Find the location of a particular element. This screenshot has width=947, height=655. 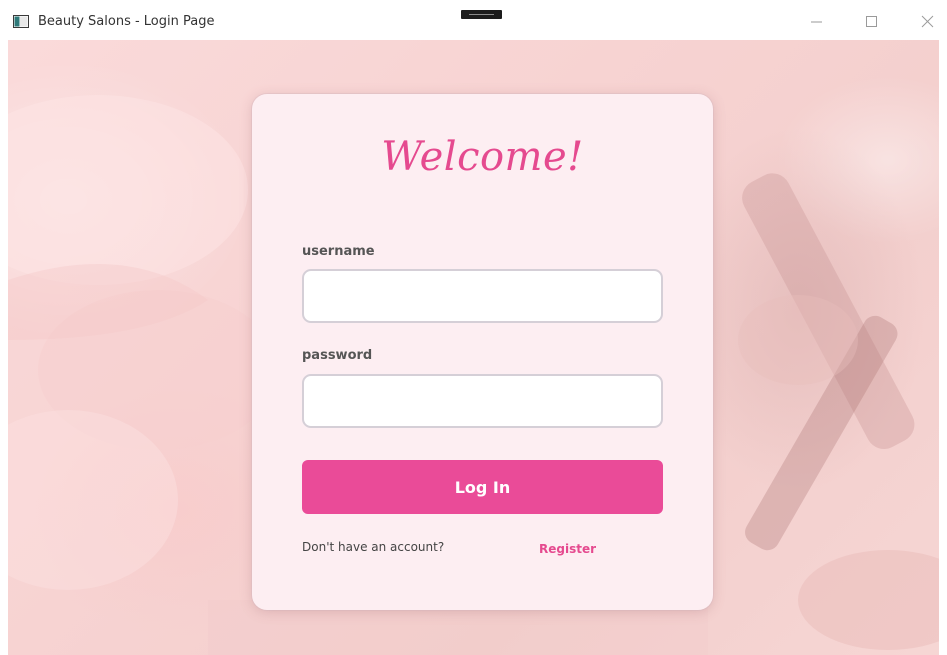

welcome-heading: Welcome! is located at coordinates (482, 157).